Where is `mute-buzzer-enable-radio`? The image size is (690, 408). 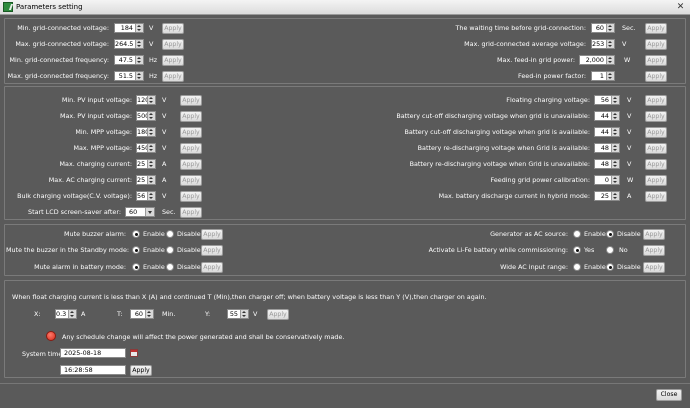 mute-buzzer-enable-radio is located at coordinates (136, 234).